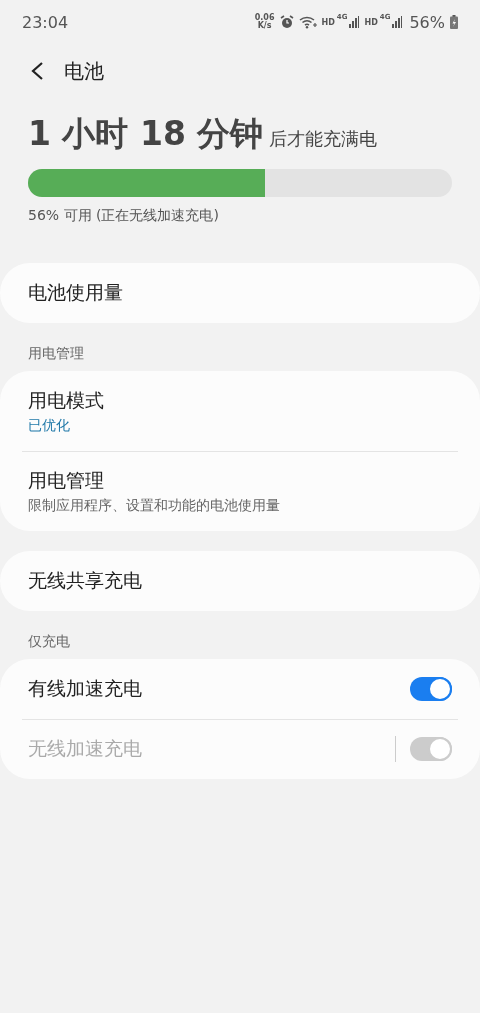  What do you see at coordinates (56, 353) in the screenshot?
I see `section-heading: 用电管理` at bounding box center [56, 353].